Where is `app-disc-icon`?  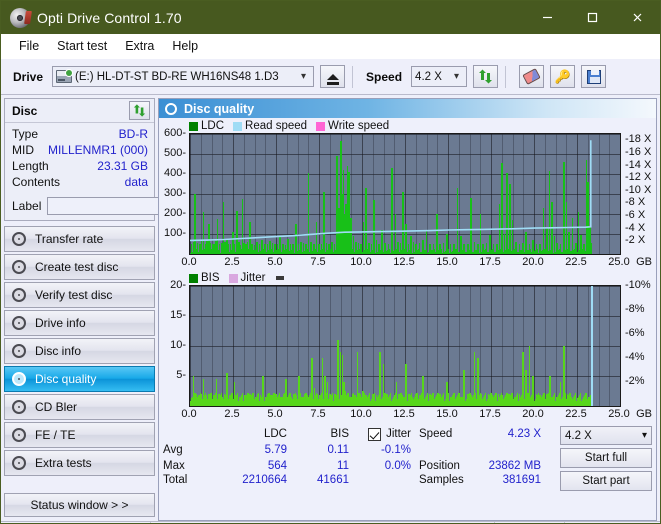 app-disc-icon is located at coordinates (20, 17).